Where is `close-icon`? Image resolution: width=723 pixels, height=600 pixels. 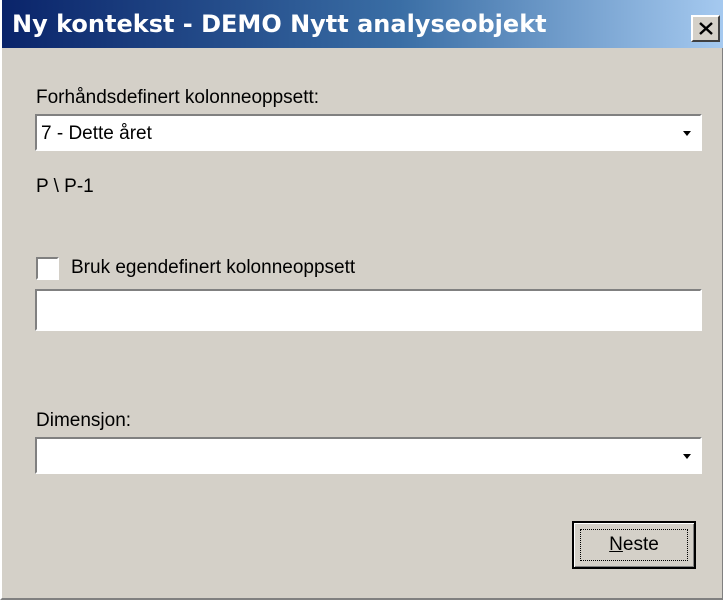 close-icon is located at coordinates (705, 28).